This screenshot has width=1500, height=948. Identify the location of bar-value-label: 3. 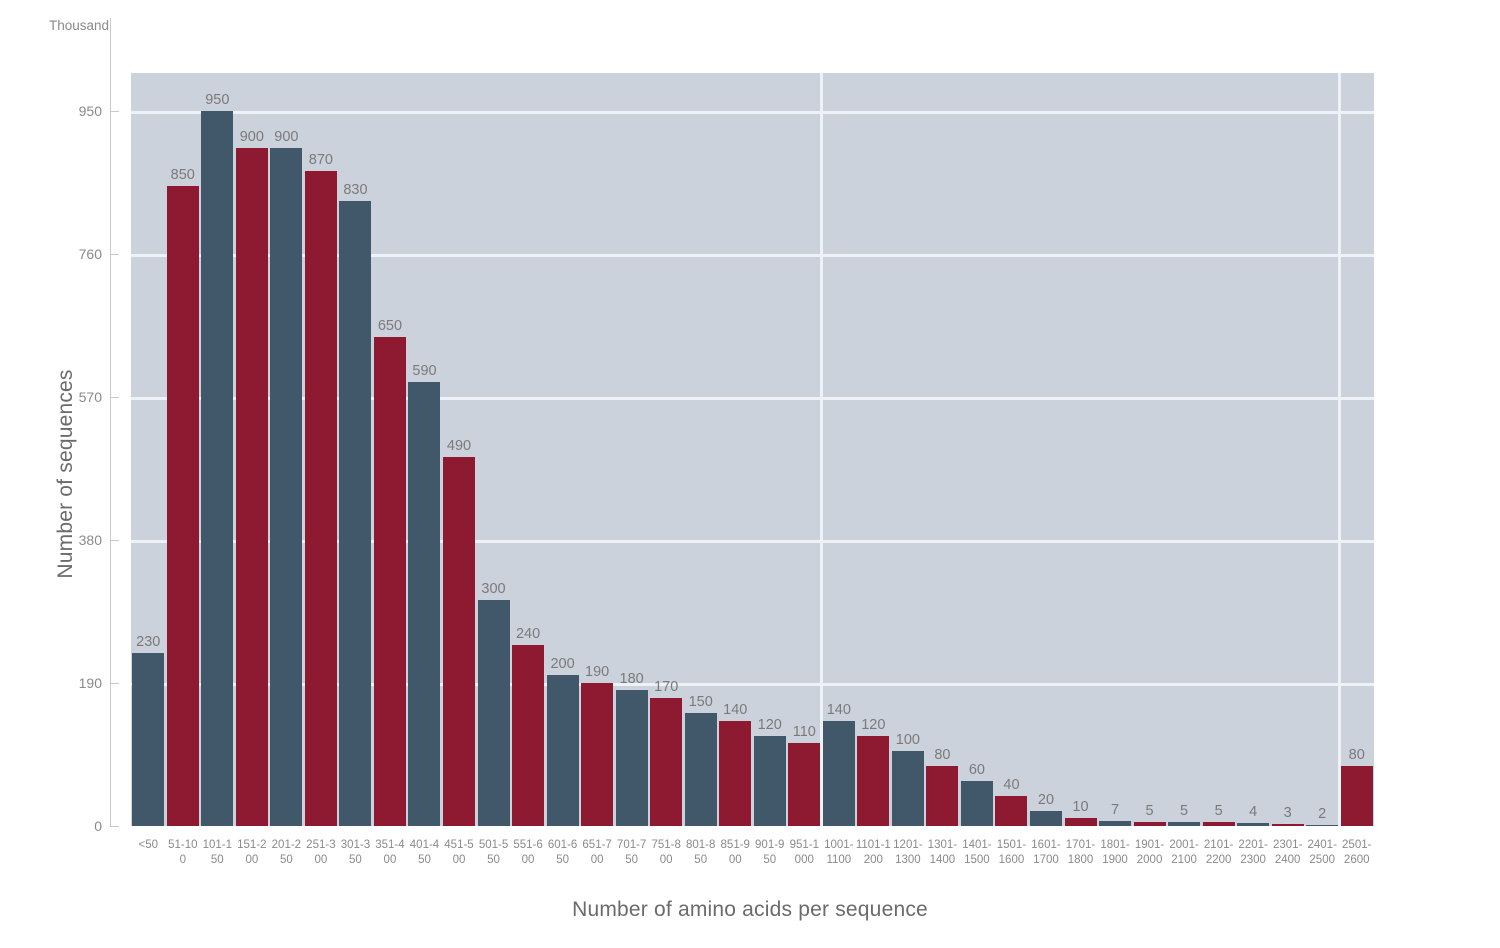
(1287, 812).